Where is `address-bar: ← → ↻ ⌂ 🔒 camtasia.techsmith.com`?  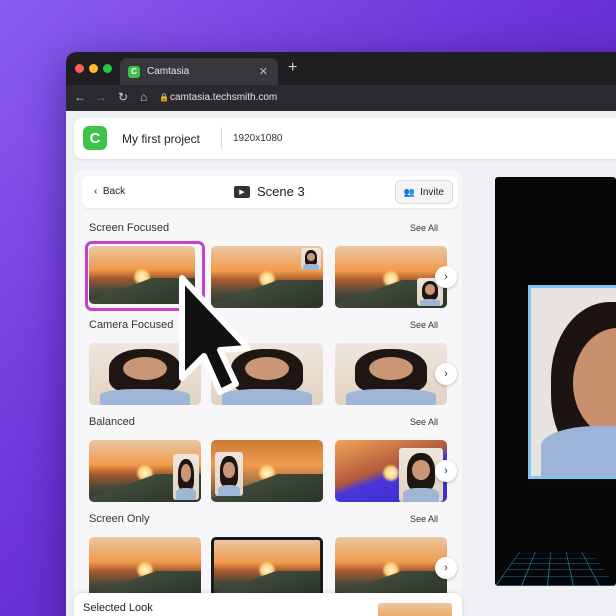
address-bar: ← → ↻ ⌂ 🔒 camtasia.techsmith.com is located at coordinates (341, 98).